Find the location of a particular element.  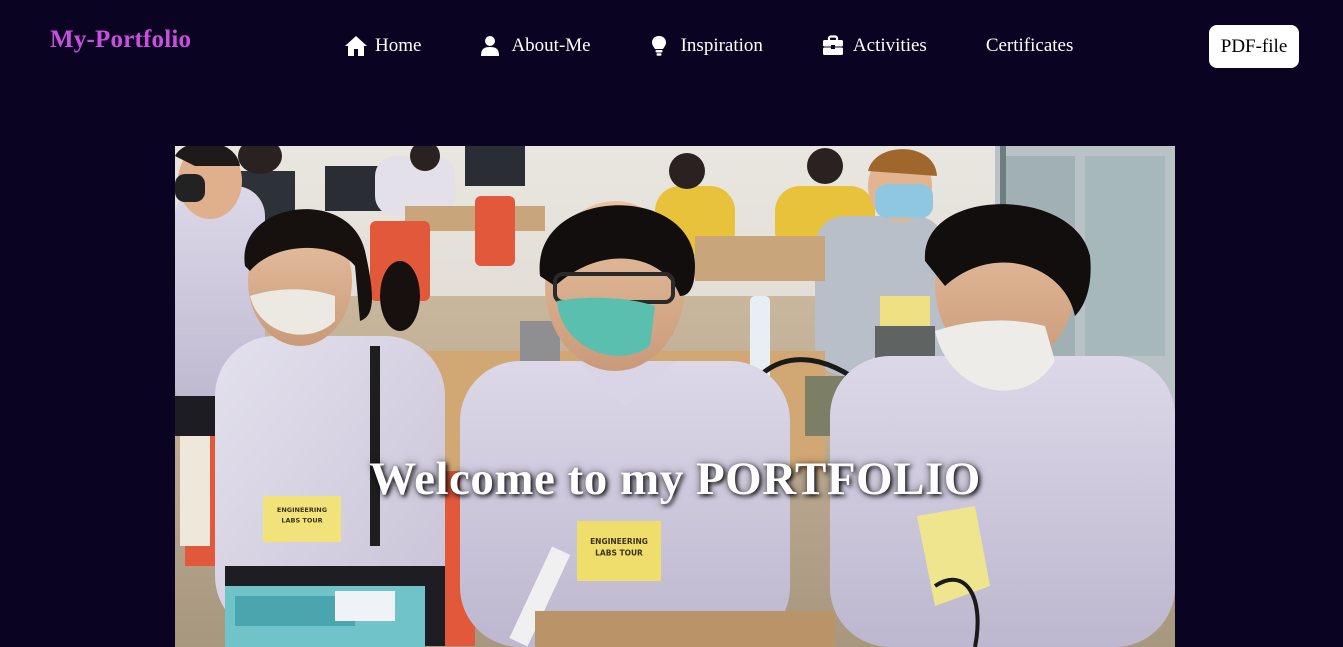

pdf-file-button: PDF-file is located at coordinates (1254, 46).